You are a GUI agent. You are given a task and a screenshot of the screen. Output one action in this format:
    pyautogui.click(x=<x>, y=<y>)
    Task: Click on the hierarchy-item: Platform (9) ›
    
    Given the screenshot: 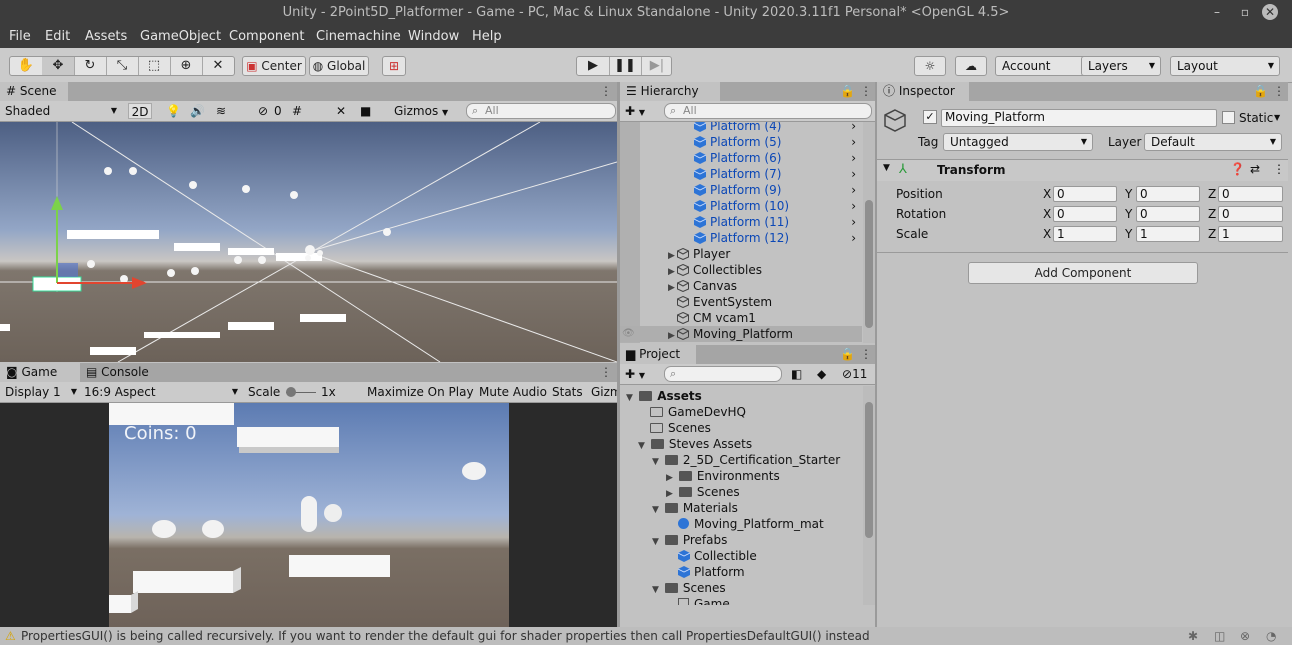 What is the action you would take?
    pyautogui.click(x=777, y=190)
    